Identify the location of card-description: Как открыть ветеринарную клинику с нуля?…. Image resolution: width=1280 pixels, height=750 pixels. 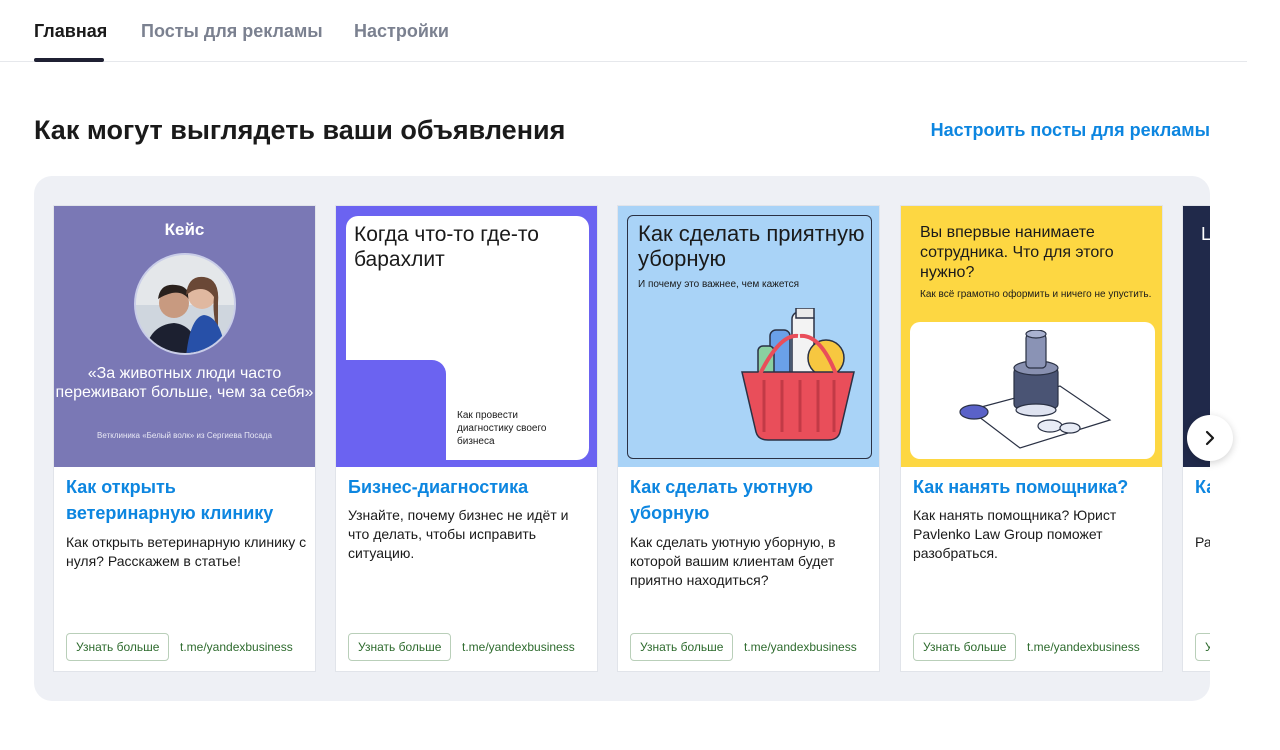
(186, 551).